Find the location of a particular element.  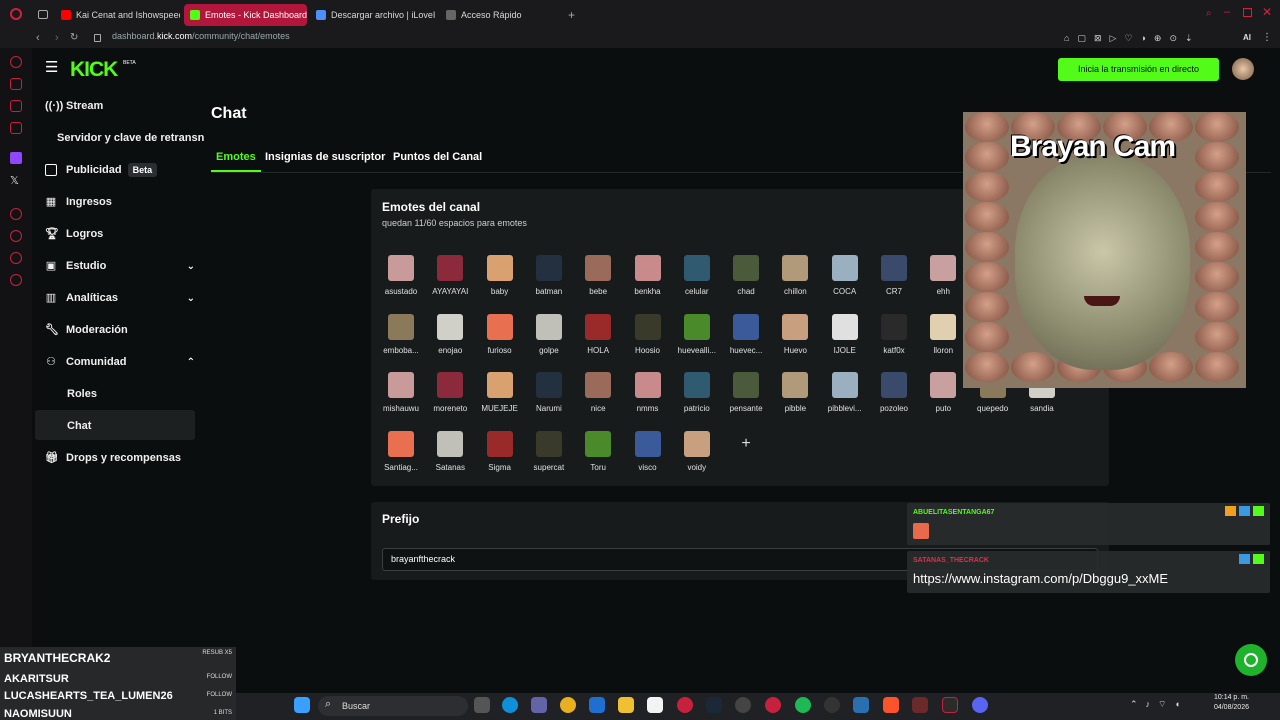

forward-icon: › is located at coordinates (57, 38).